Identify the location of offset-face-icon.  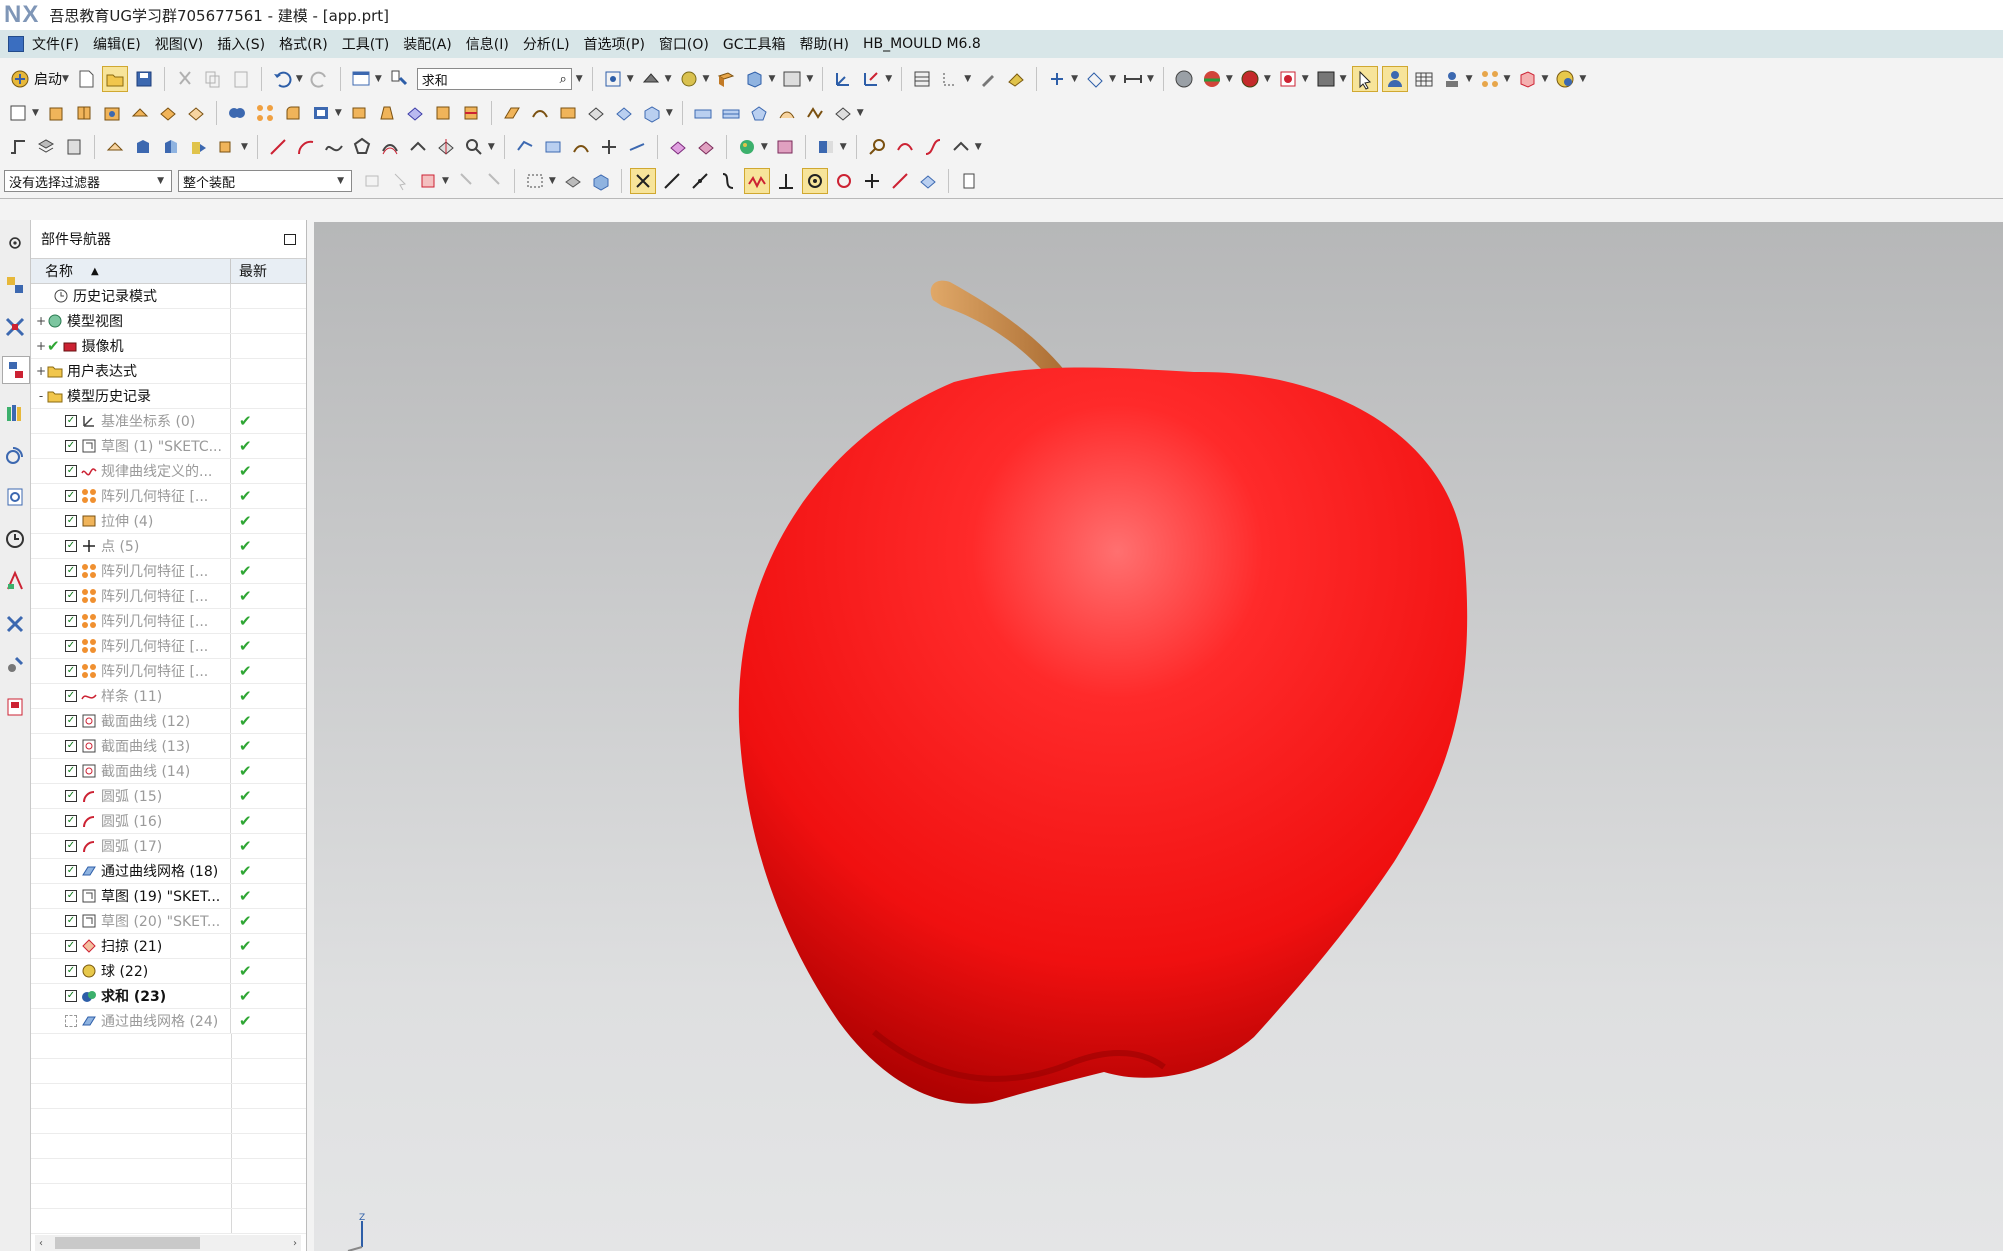
(415, 113).